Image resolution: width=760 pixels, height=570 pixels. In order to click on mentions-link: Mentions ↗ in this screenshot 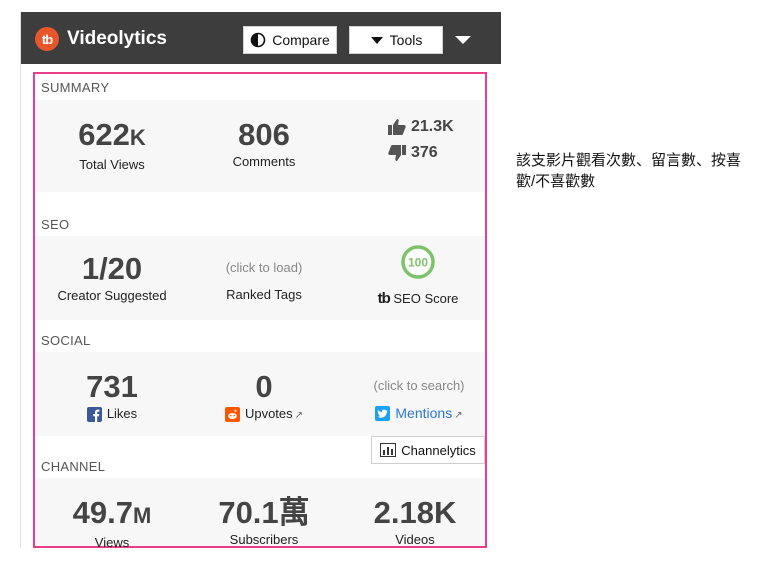, I will do `click(419, 414)`.